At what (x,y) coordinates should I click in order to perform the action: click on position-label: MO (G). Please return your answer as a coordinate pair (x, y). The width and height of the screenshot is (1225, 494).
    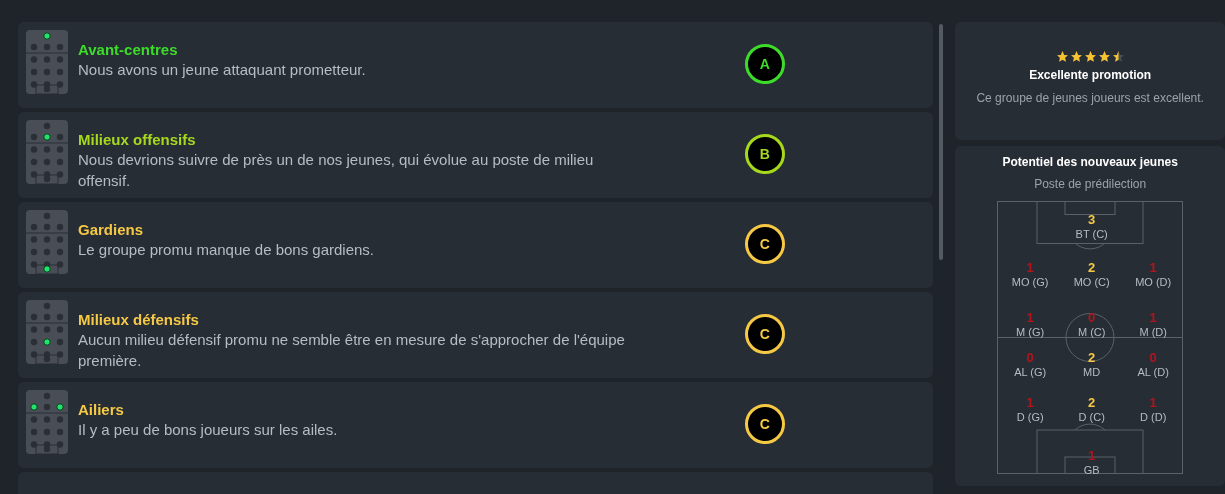
    Looking at the image, I should click on (1030, 282).